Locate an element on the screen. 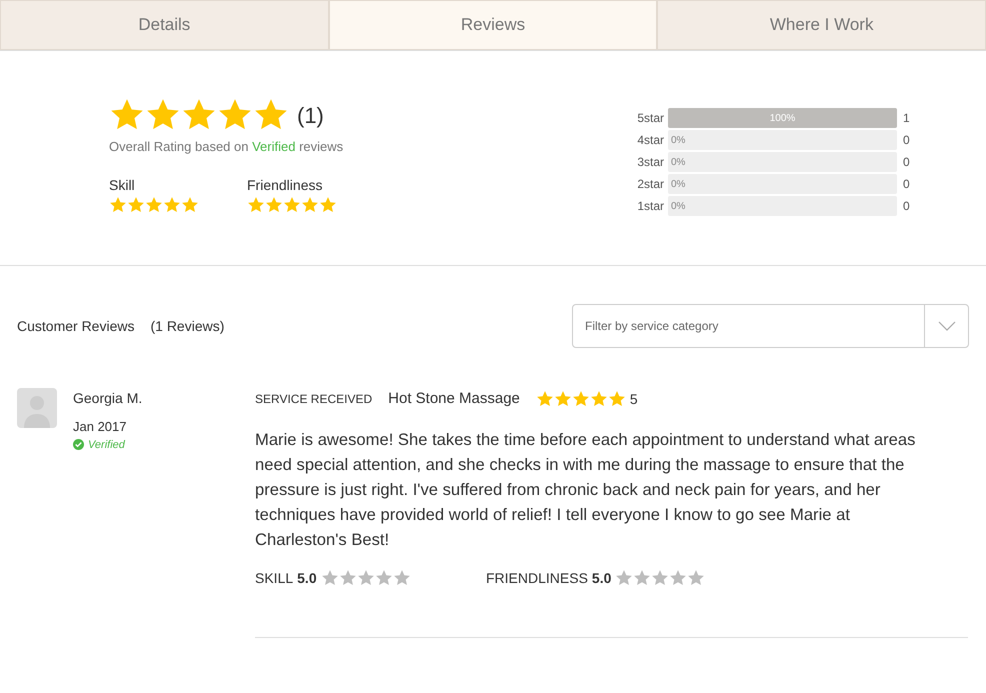  category-label: Skill is located at coordinates (122, 185).